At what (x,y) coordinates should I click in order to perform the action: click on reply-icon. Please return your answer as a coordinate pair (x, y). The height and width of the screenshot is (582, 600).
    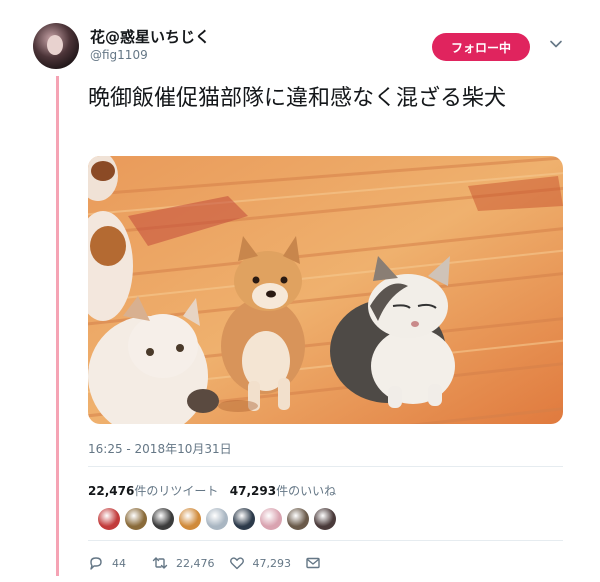
    Looking at the image, I should click on (96, 563).